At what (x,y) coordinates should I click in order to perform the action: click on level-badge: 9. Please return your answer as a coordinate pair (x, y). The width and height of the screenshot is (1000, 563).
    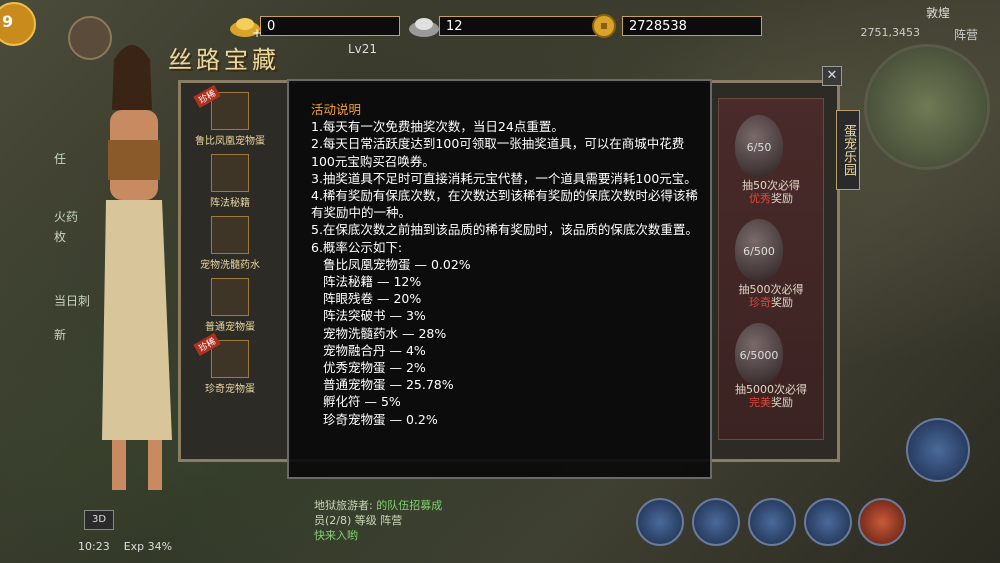
    Looking at the image, I should click on (8, 21).